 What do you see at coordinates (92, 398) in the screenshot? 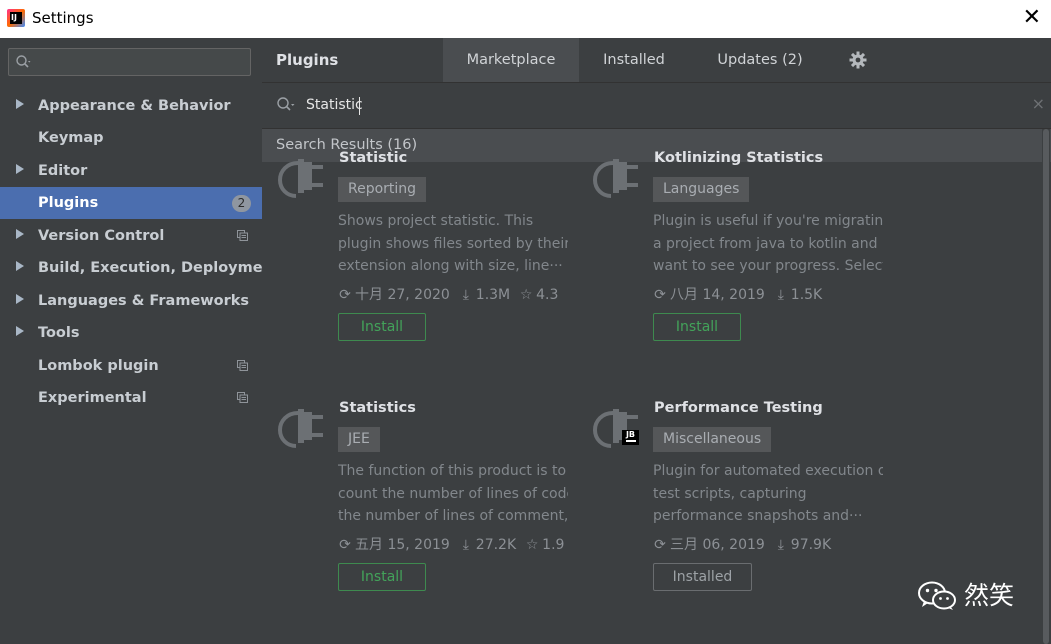
I see `sidebar-item-label: Experimental` at bounding box center [92, 398].